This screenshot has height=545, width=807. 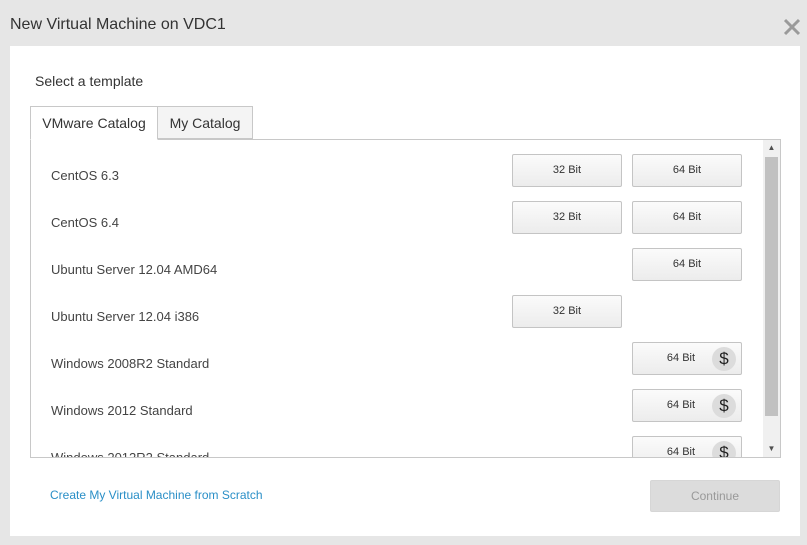 What do you see at coordinates (567, 217) in the screenshot?
I see `centos-6-4-32bit-button: 32 Bit` at bounding box center [567, 217].